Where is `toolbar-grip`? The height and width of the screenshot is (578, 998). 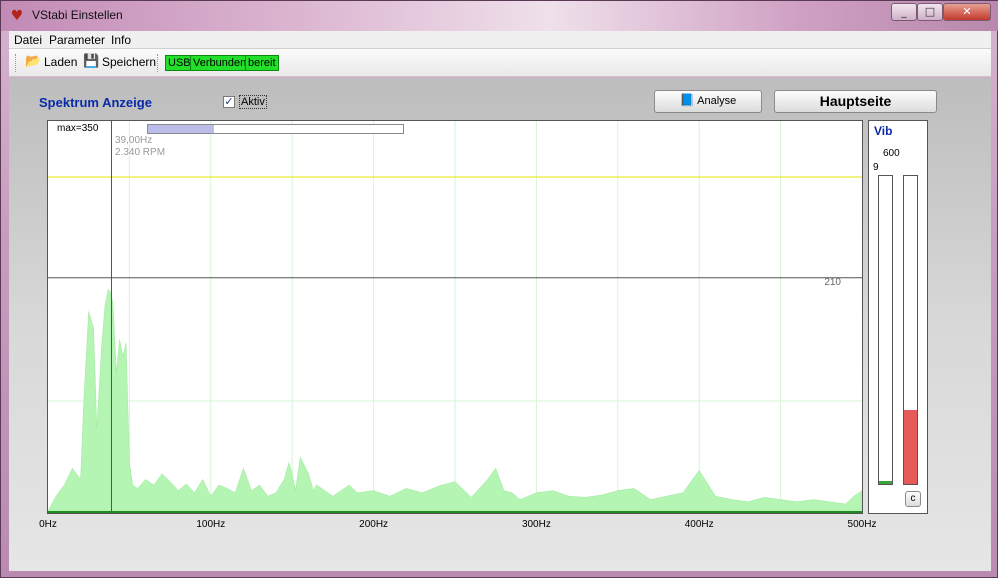 toolbar-grip is located at coordinates (16, 63).